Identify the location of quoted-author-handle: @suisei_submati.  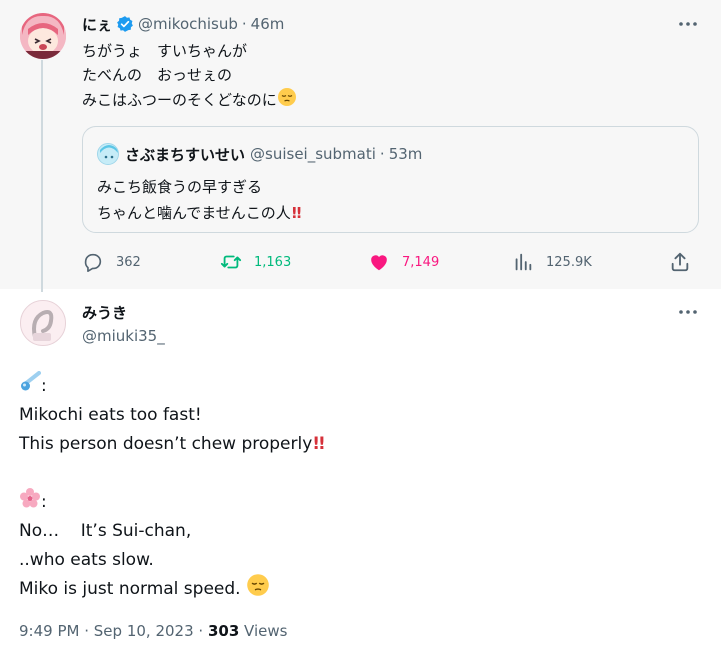
(313, 154).